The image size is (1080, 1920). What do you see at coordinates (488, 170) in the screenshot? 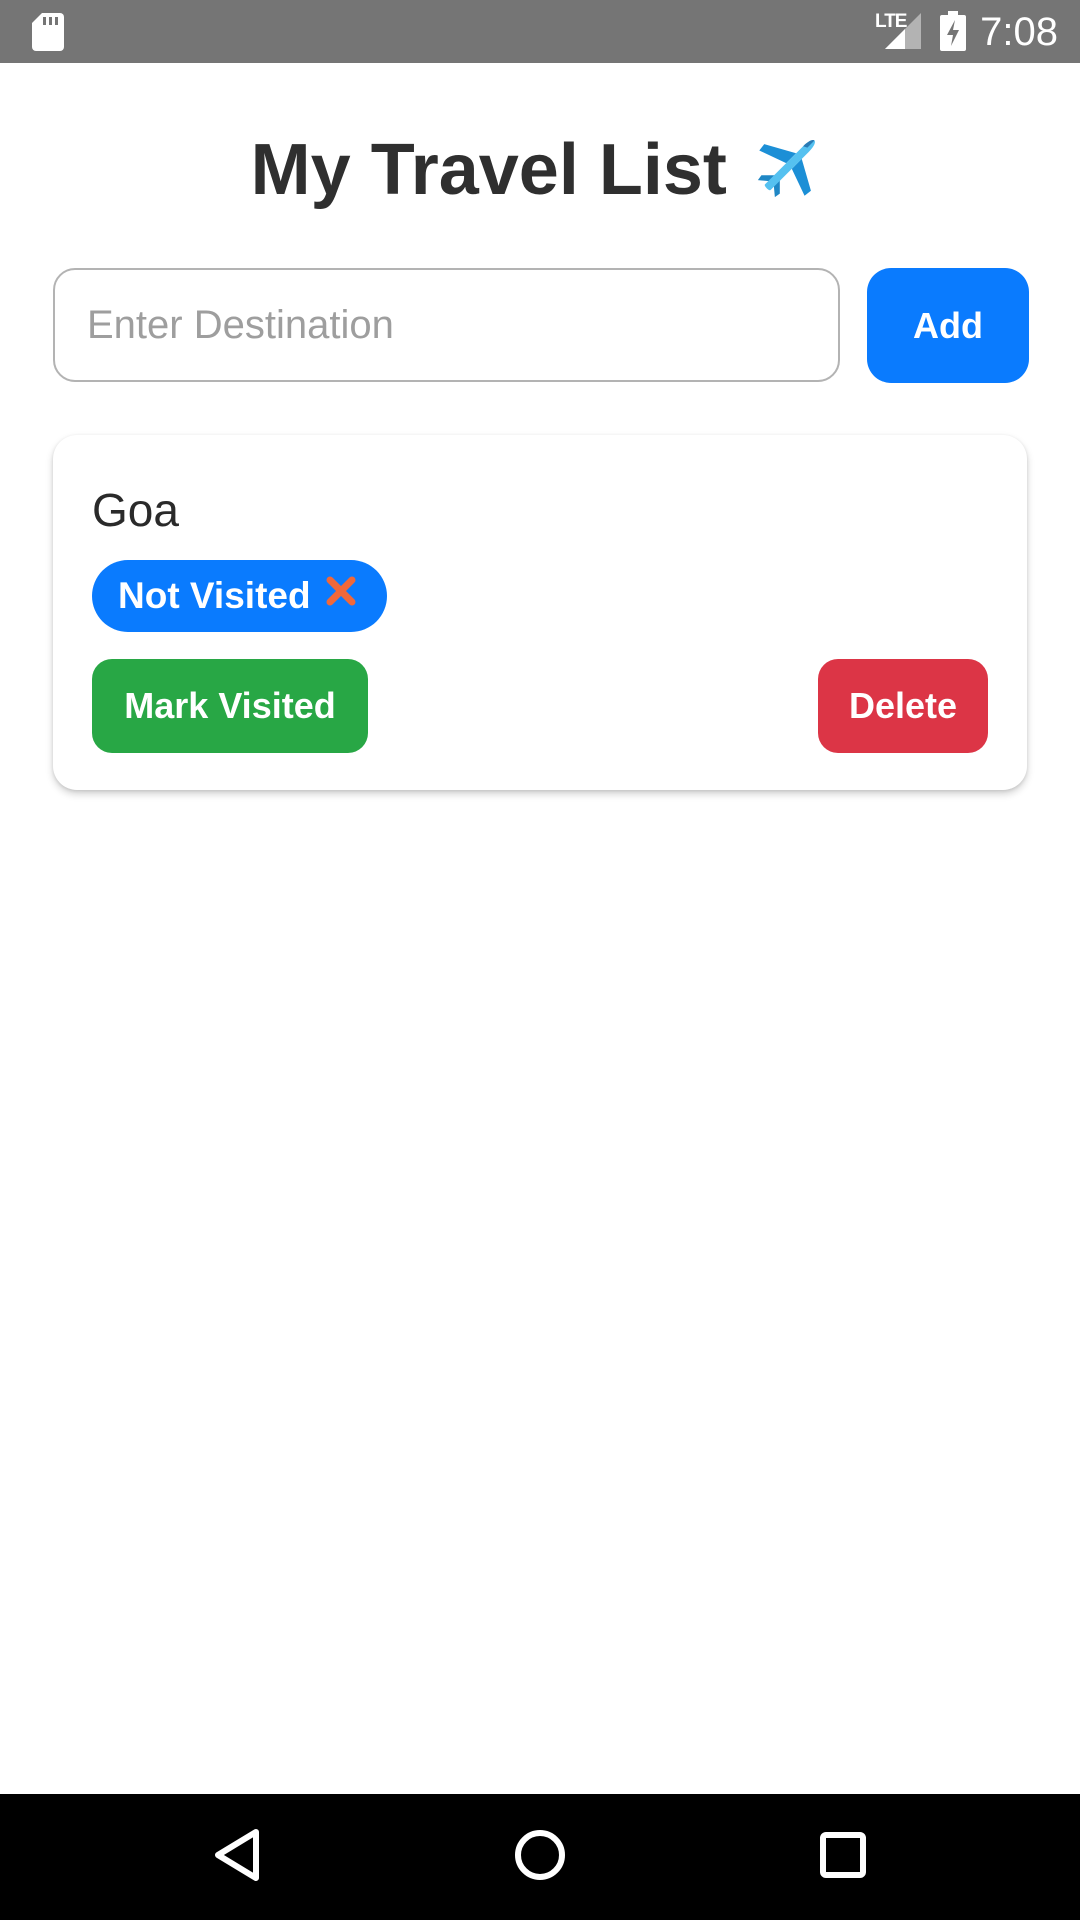
I see `page-title: My Travel List` at bounding box center [488, 170].